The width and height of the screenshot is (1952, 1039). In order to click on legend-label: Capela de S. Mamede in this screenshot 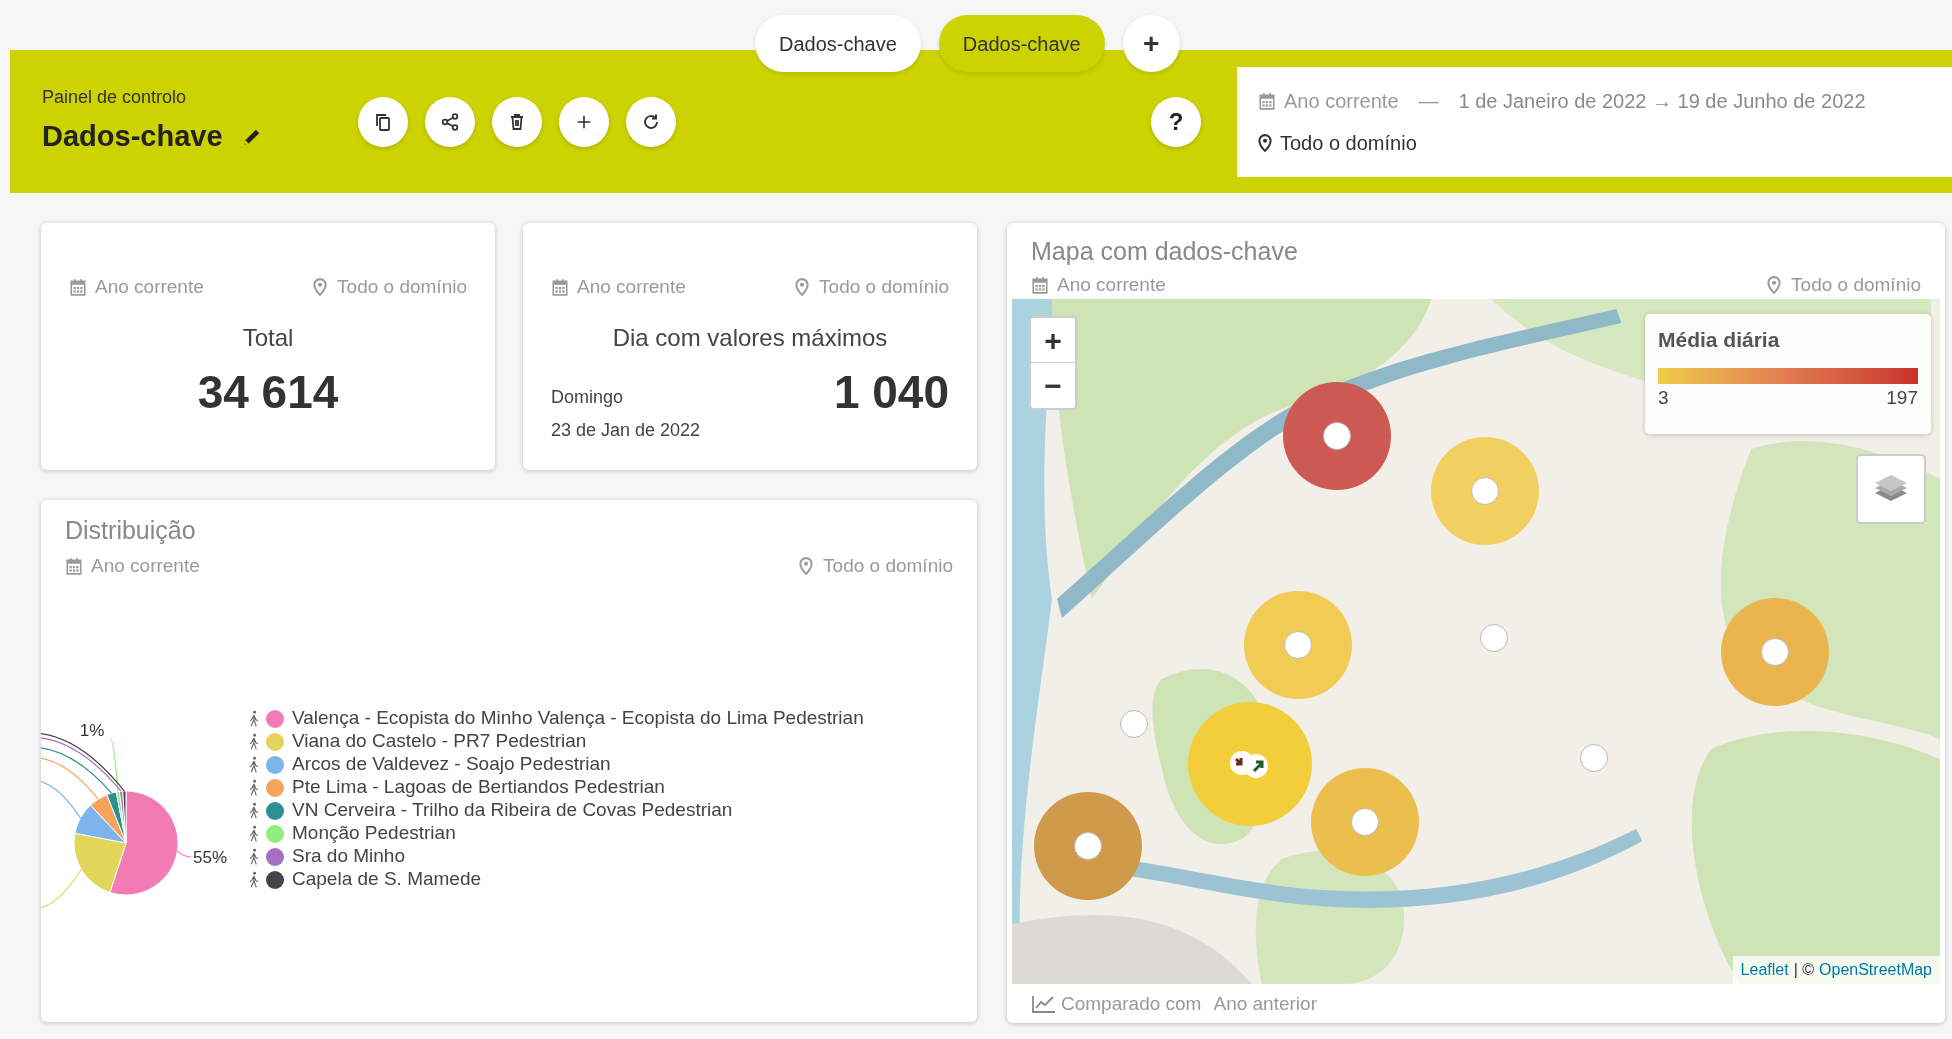, I will do `click(387, 879)`.